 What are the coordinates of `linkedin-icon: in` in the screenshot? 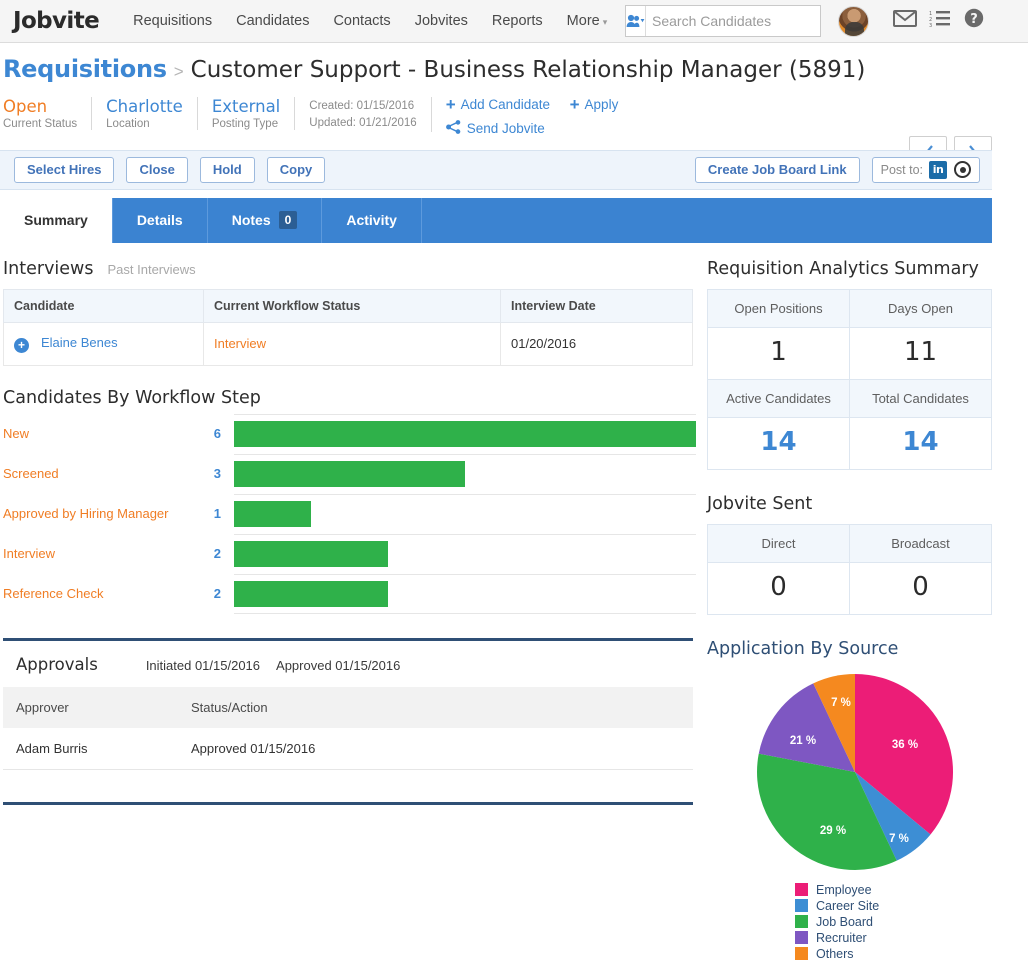 It's located at (938, 169).